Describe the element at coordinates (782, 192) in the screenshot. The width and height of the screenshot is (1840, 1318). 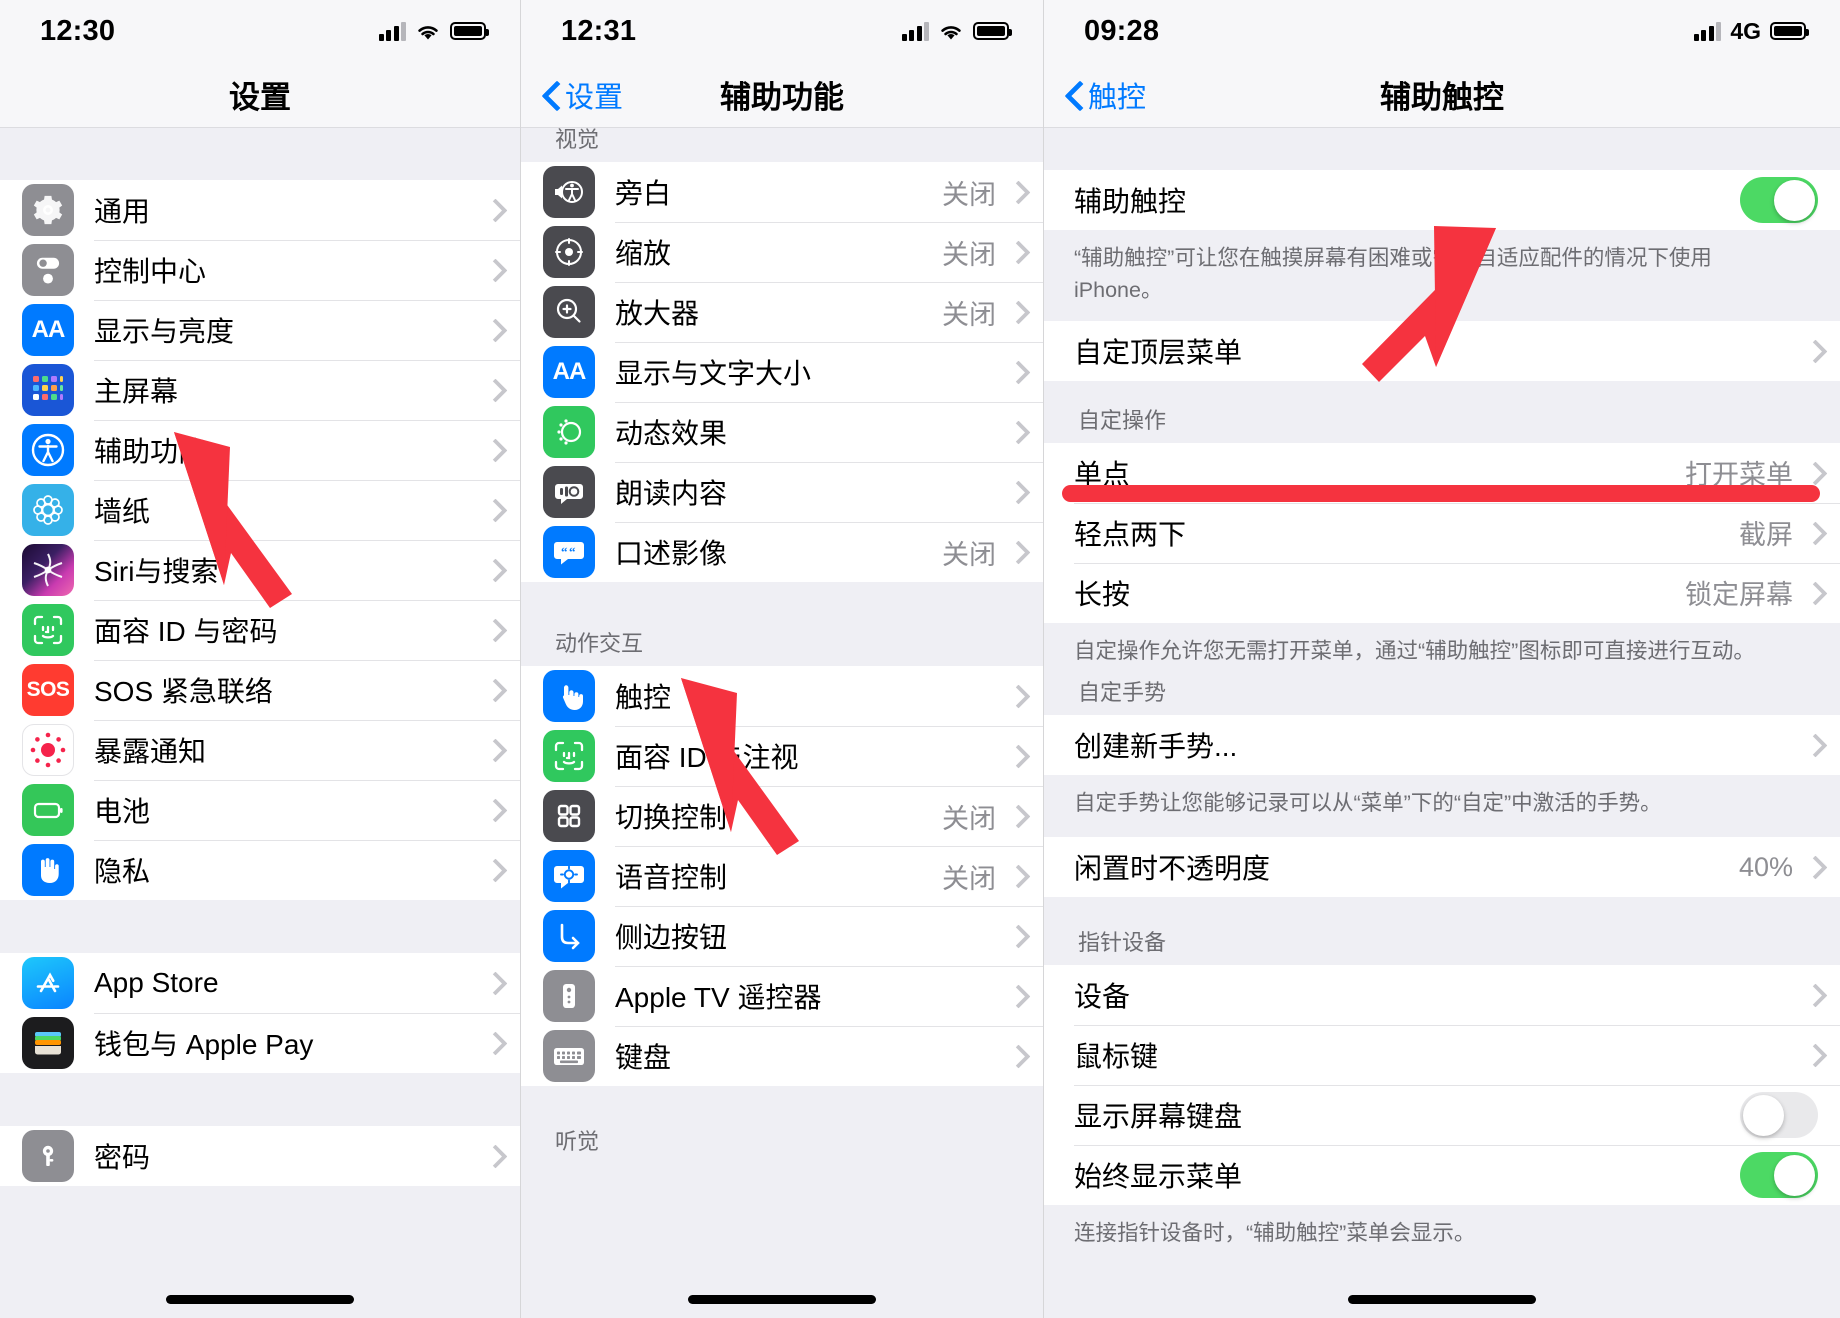
I see `row-voiceover: 旁白 关闭` at that location.